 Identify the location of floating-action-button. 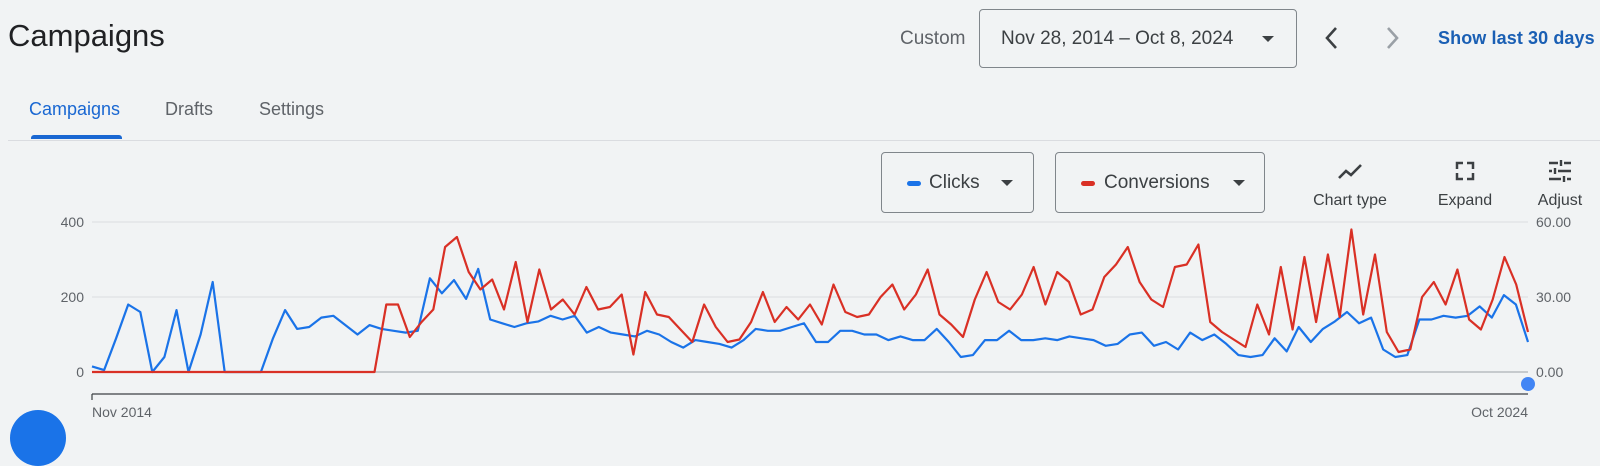
(38, 438).